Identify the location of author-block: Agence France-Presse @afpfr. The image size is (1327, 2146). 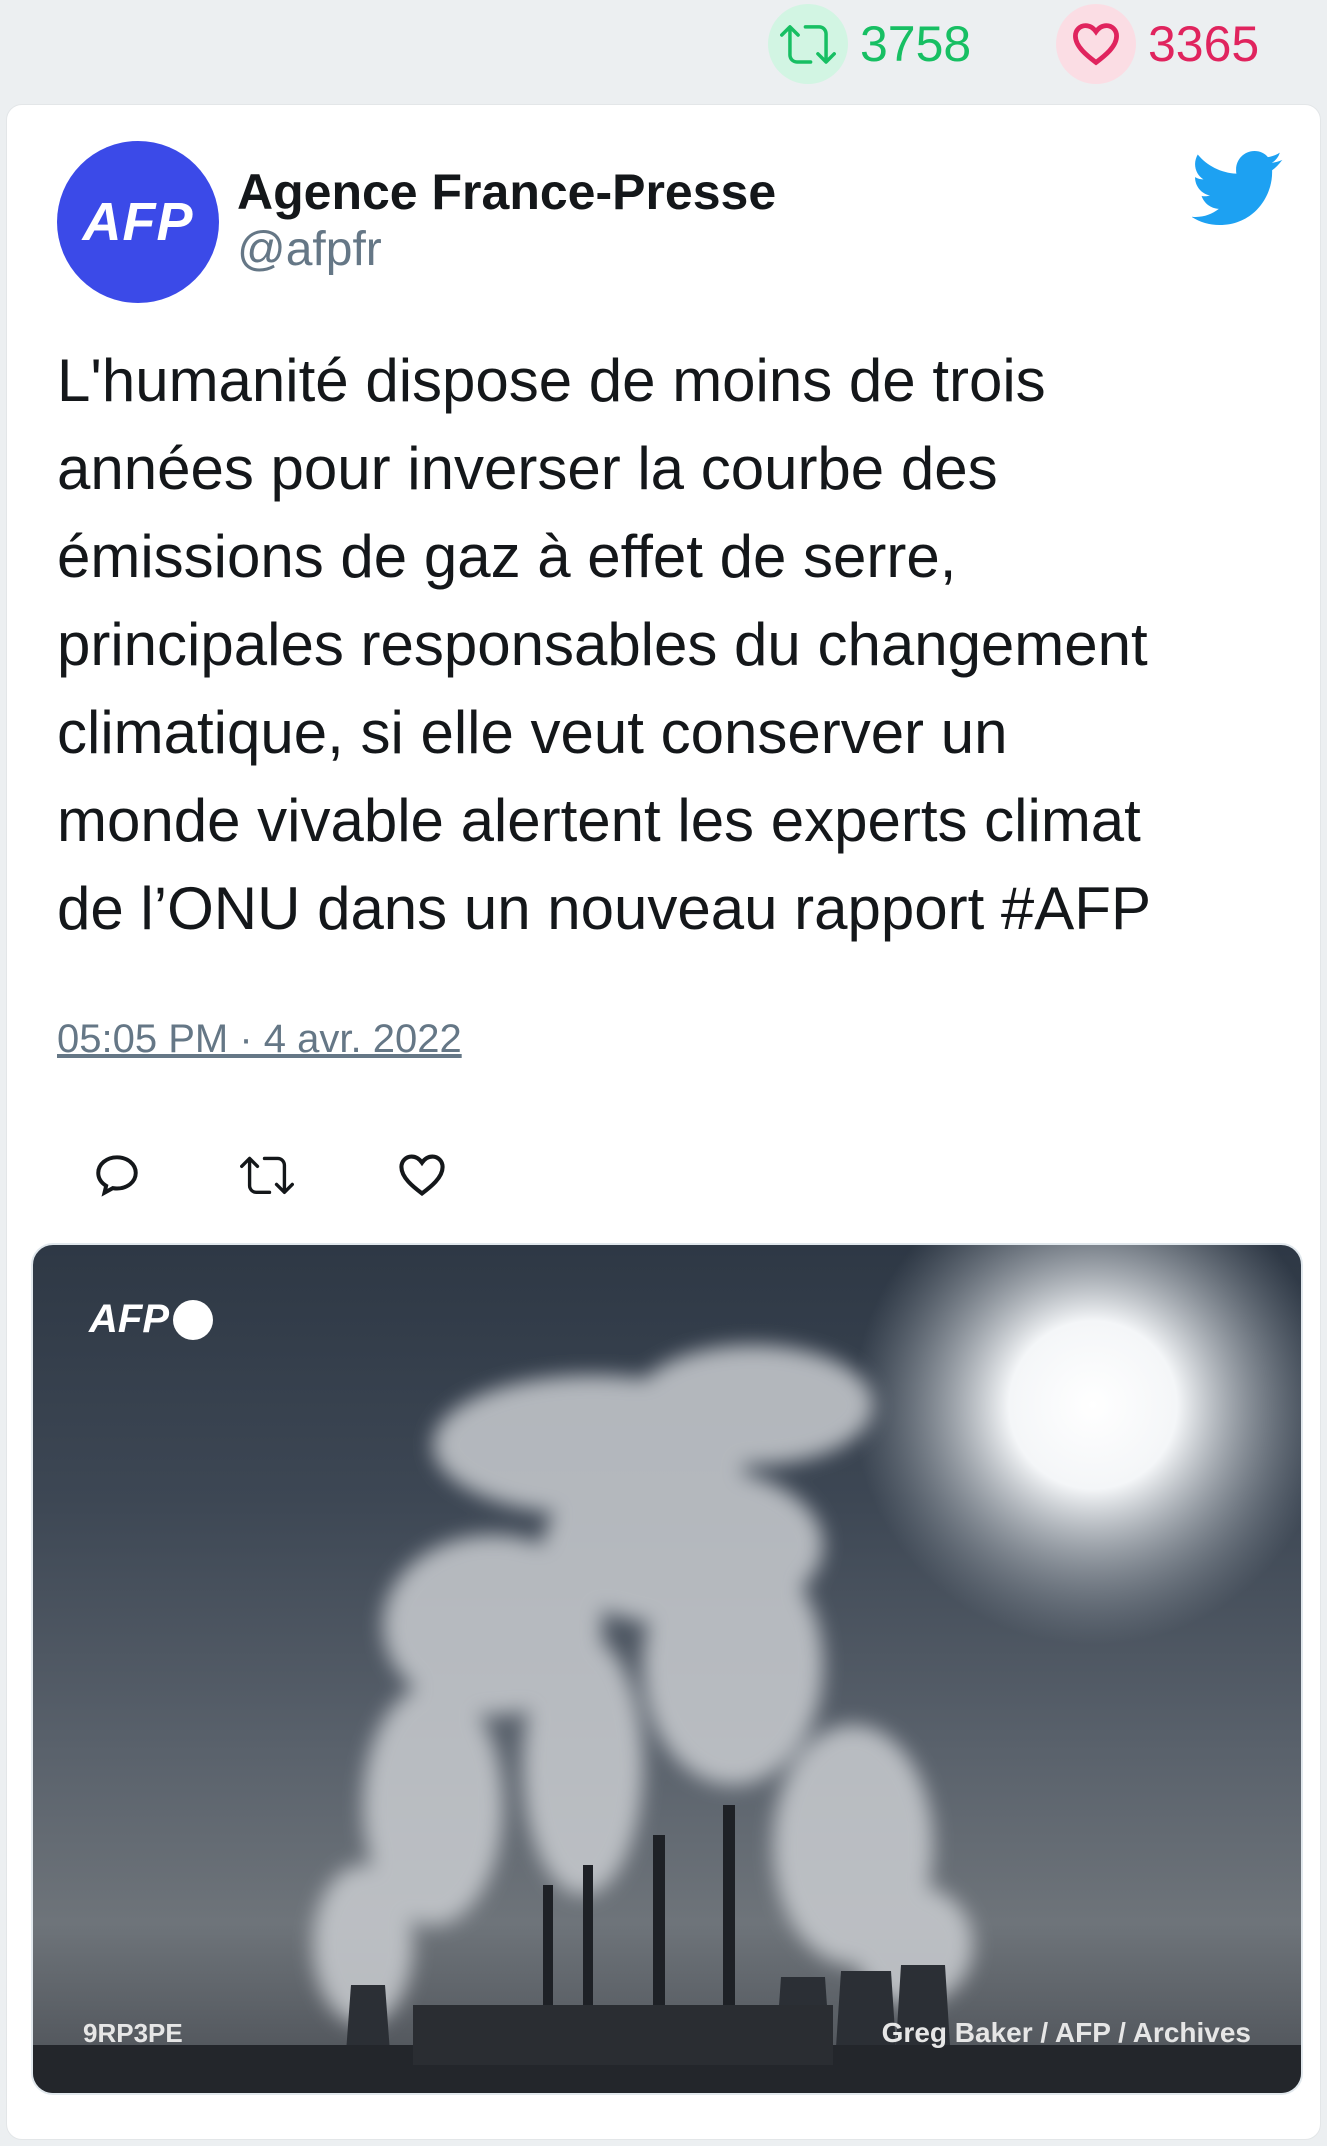
(506, 222).